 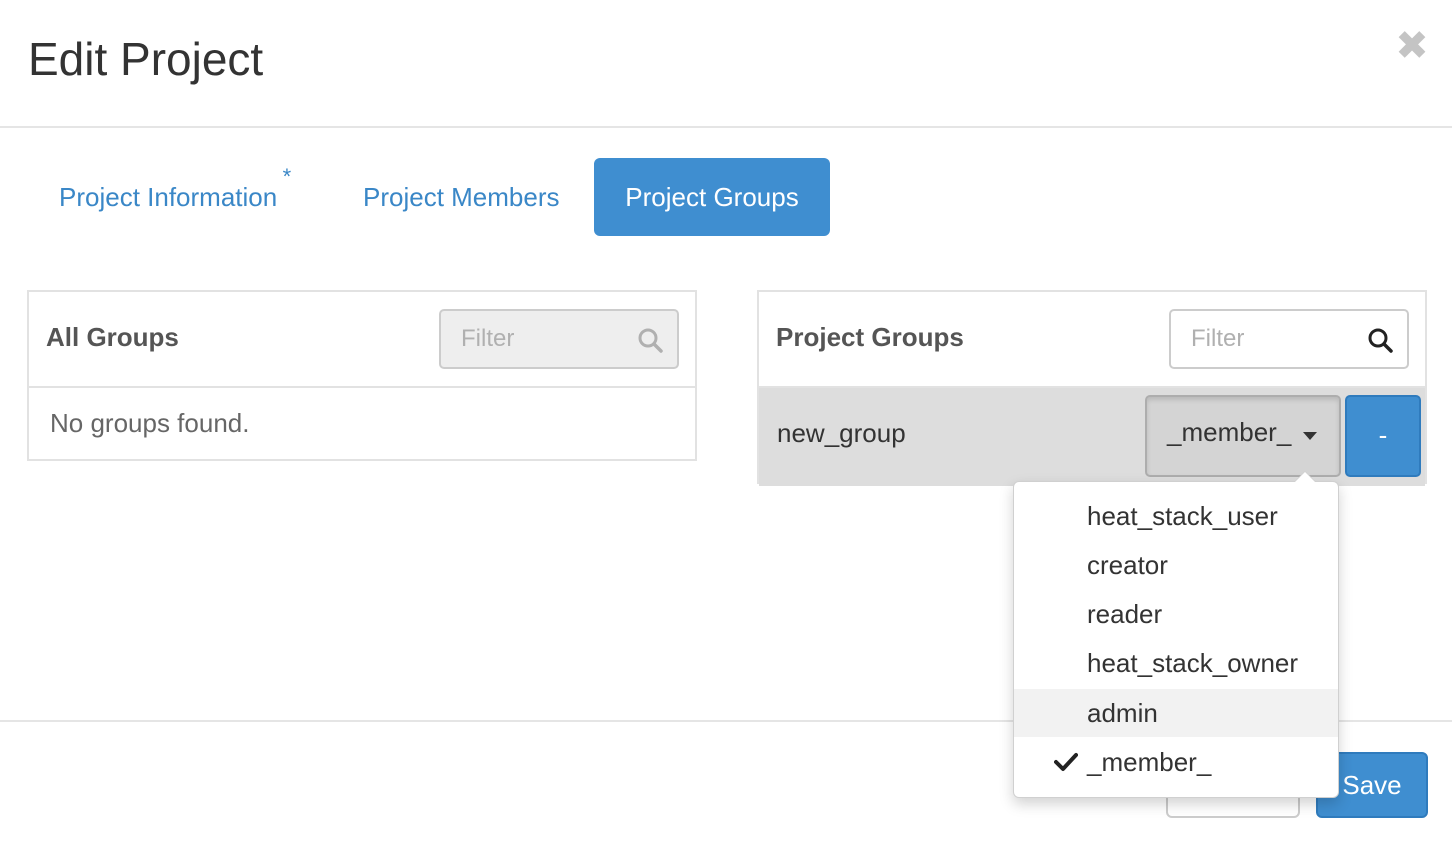 What do you see at coordinates (1092, 340) in the screenshot?
I see `project-groups-header: Project Groups Filter` at bounding box center [1092, 340].